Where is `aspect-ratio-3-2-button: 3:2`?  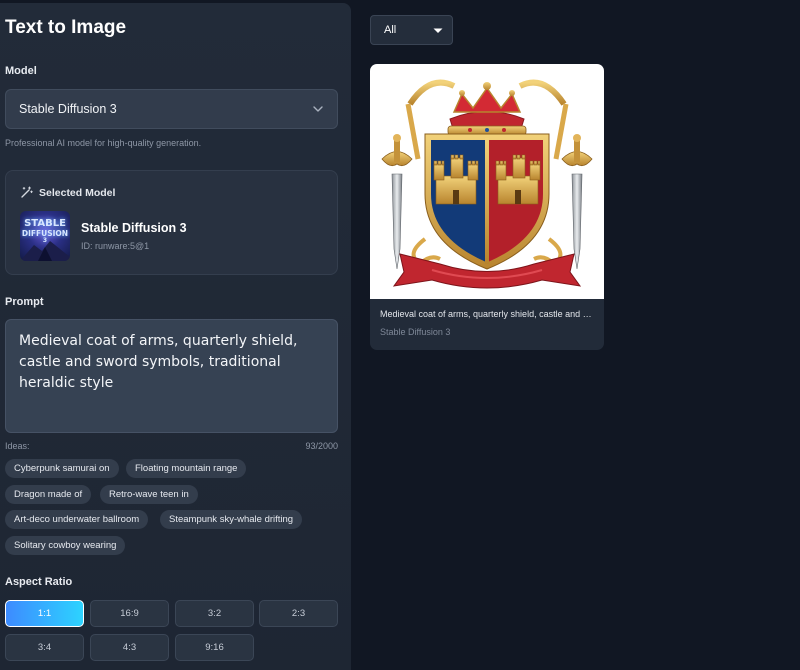 aspect-ratio-3-2-button: 3:2 is located at coordinates (214, 613).